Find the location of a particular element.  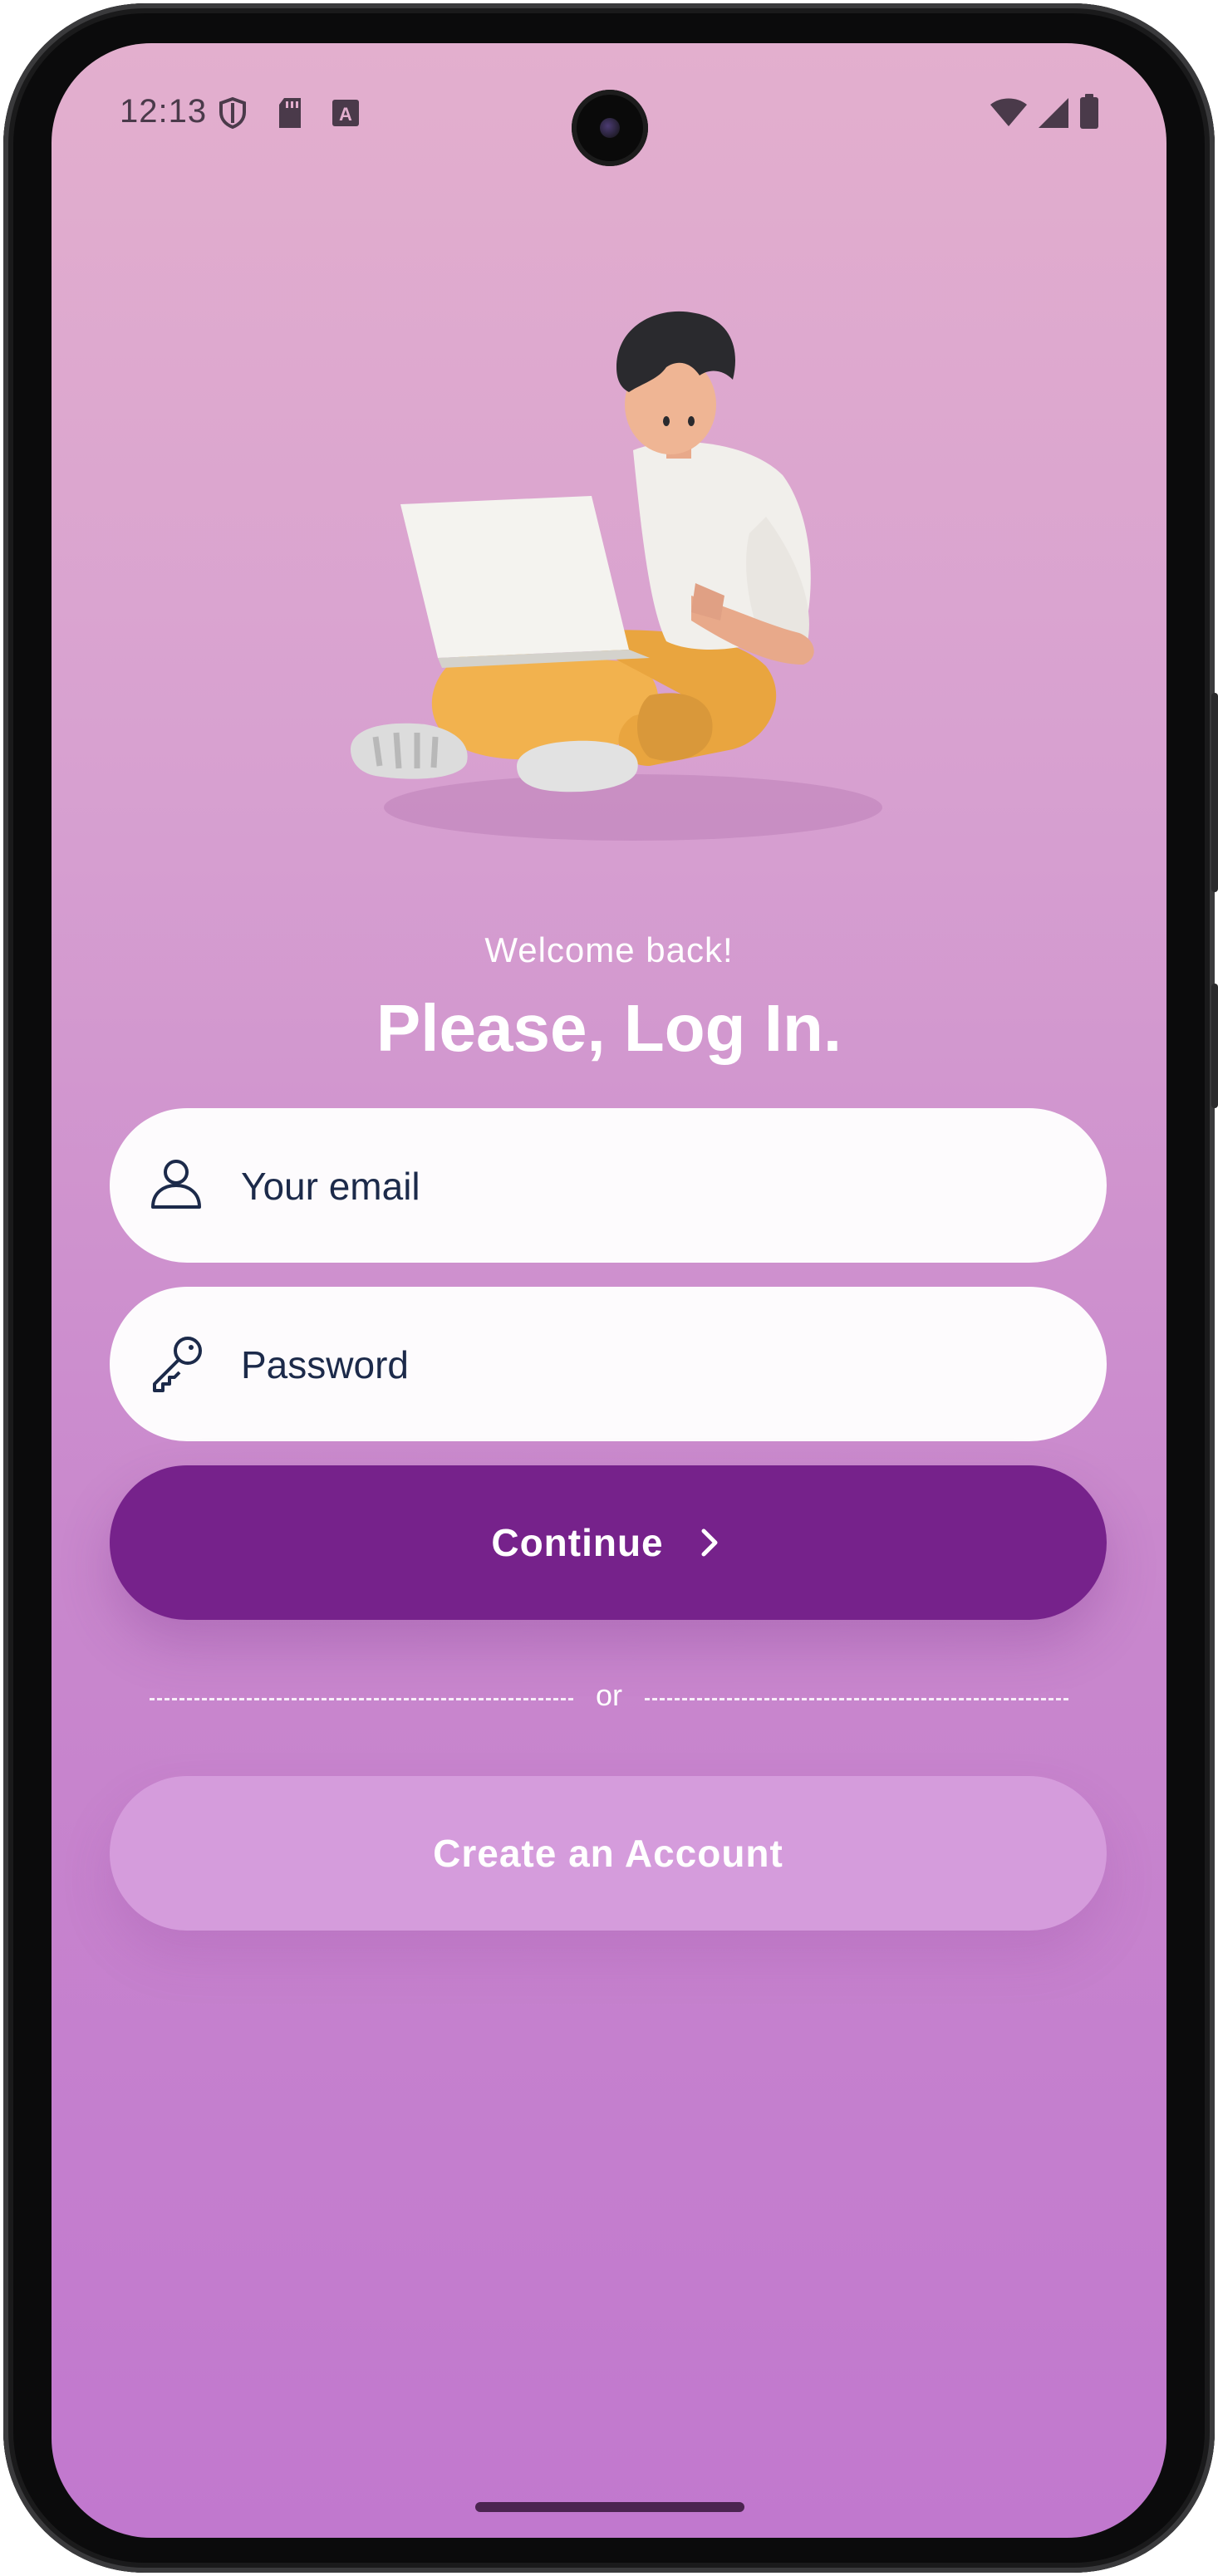

battery-icon is located at coordinates (1089, 111).